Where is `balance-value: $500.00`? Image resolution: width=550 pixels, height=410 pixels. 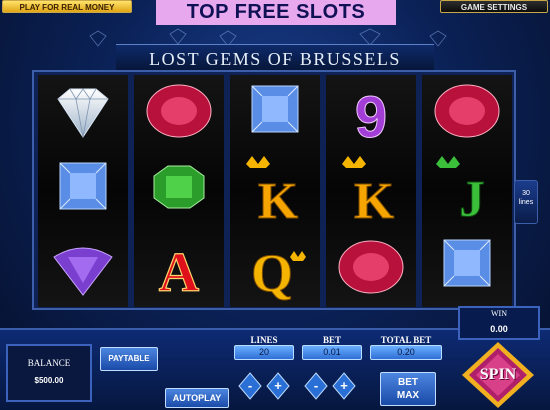 balance-value: $500.00 is located at coordinates (49, 380).